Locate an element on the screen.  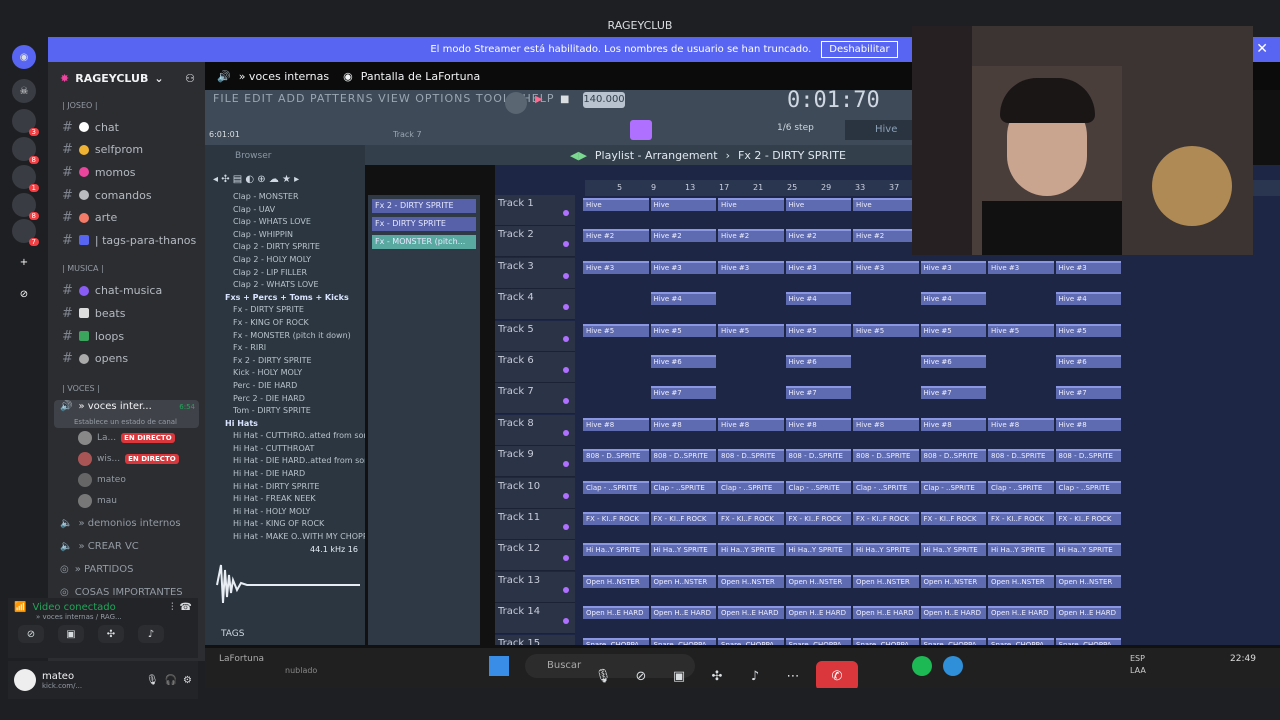
voice-user: mau is located at coordinates (126, 501).